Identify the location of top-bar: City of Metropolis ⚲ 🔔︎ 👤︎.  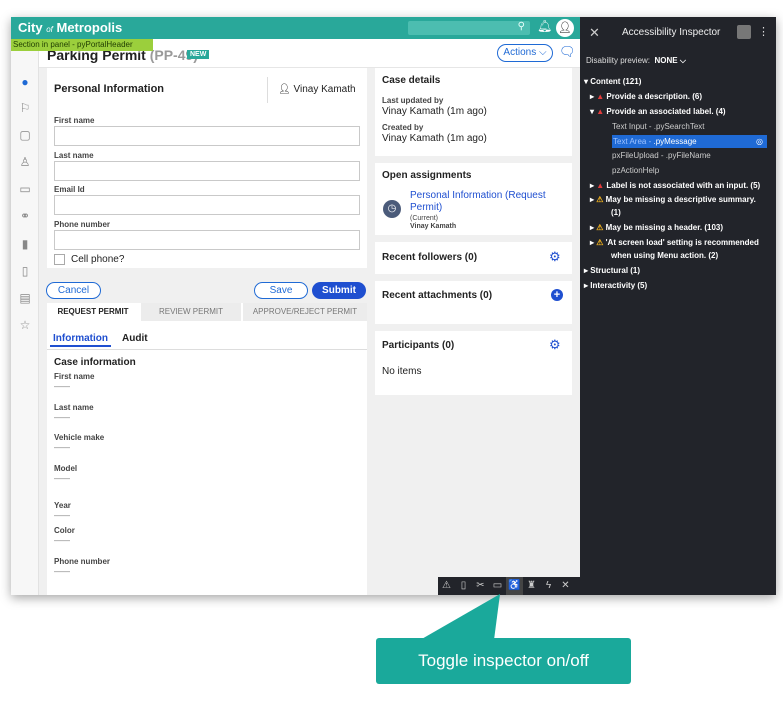
(295, 28).